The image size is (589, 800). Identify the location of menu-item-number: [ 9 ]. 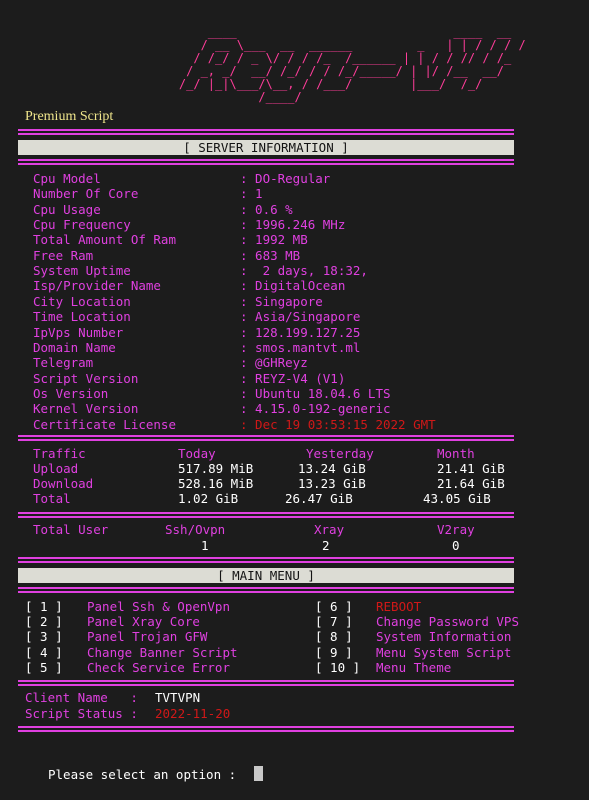
(334, 652).